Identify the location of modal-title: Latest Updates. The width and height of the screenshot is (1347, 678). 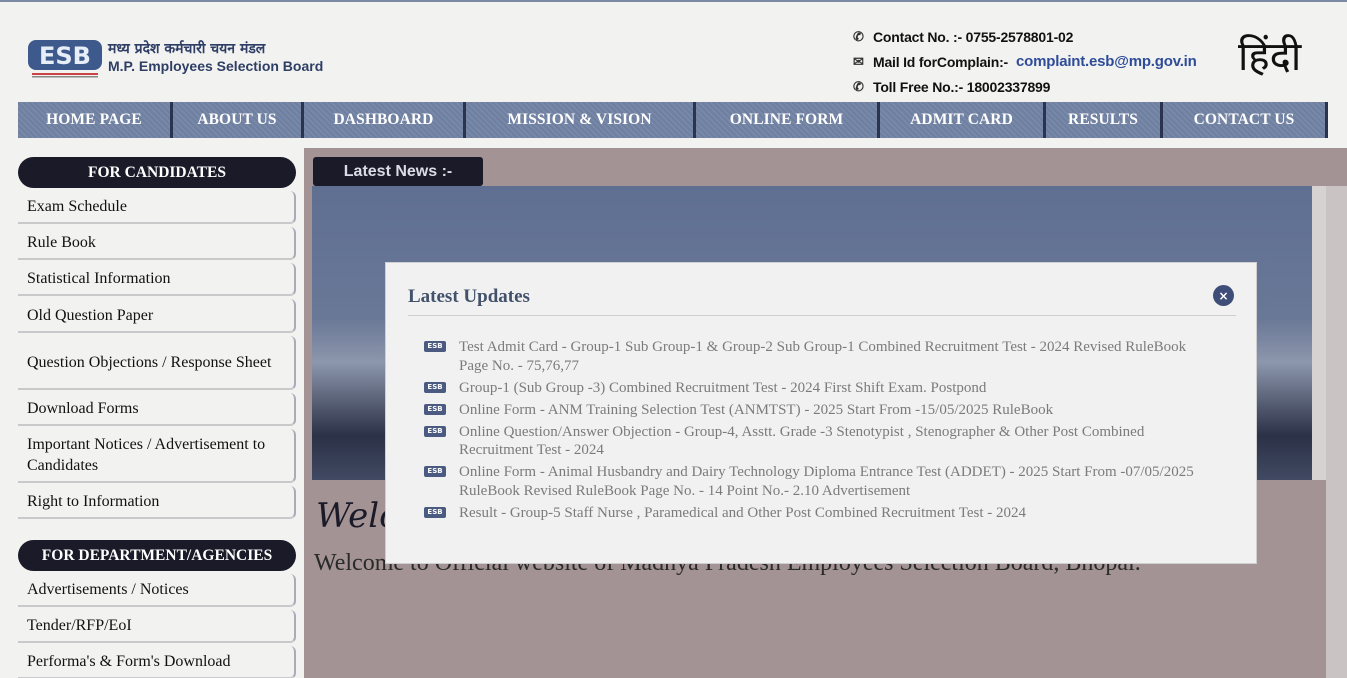
(469, 296).